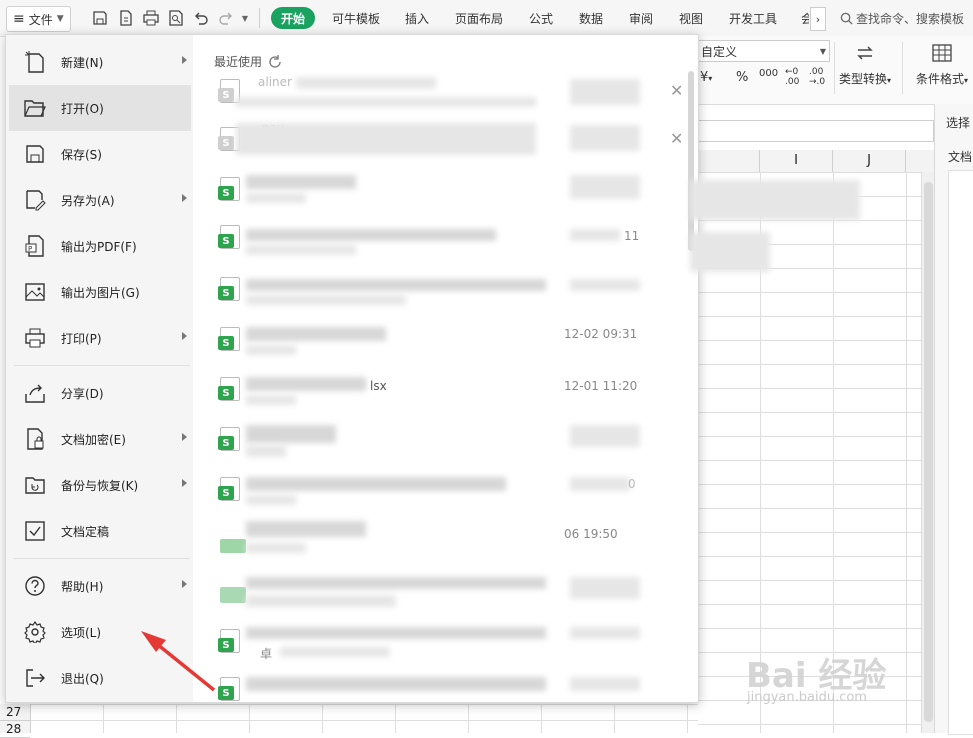  I want to click on increase-decimal-button: ←0 .00, so click(795, 77).